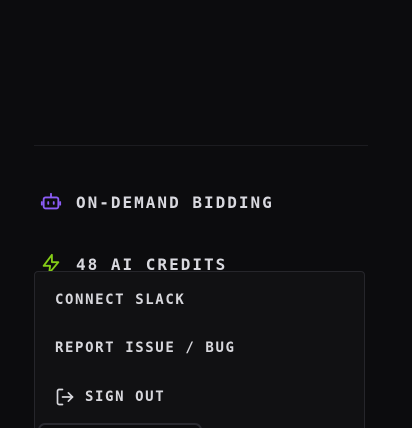 This screenshot has width=412, height=428. I want to click on connect-slack-button: CONNECT SLACK, so click(120, 300).